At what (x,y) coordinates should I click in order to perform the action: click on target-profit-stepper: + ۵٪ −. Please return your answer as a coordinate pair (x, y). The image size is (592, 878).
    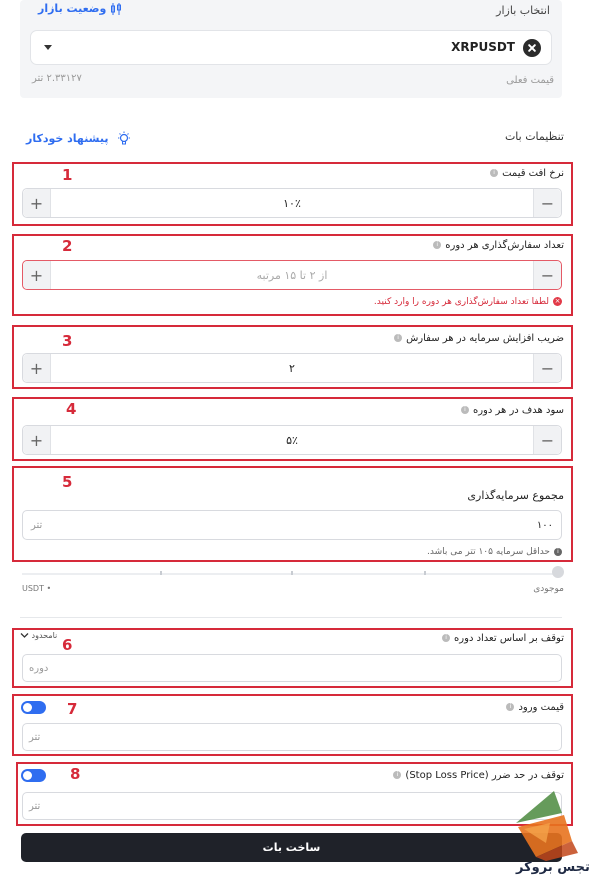
    Looking at the image, I should click on (292, 440).